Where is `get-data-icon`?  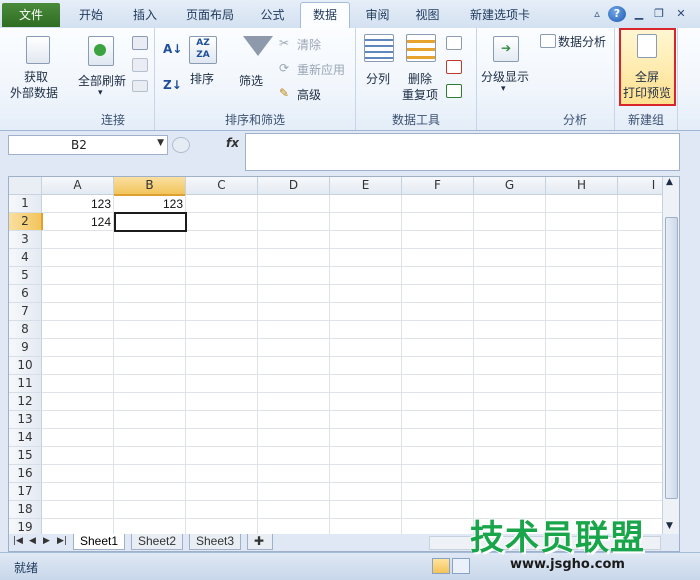 get-data-icon is located at coordinates (38, 50).